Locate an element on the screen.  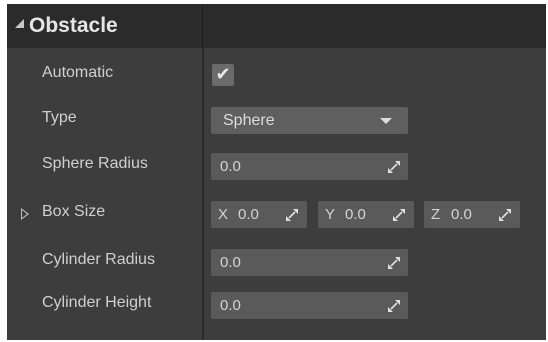
property-row-cylinder-height: Cylinder Height 0.0 is located at coordinates (276, 305).